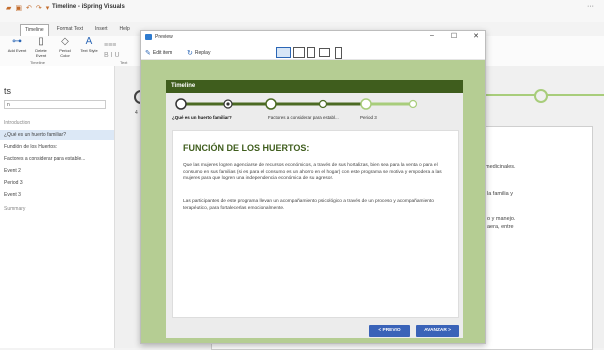 This screenshot has width=604, height=350. I want to click on sidebar-item-event-3: Event 3, so click(57, 195).